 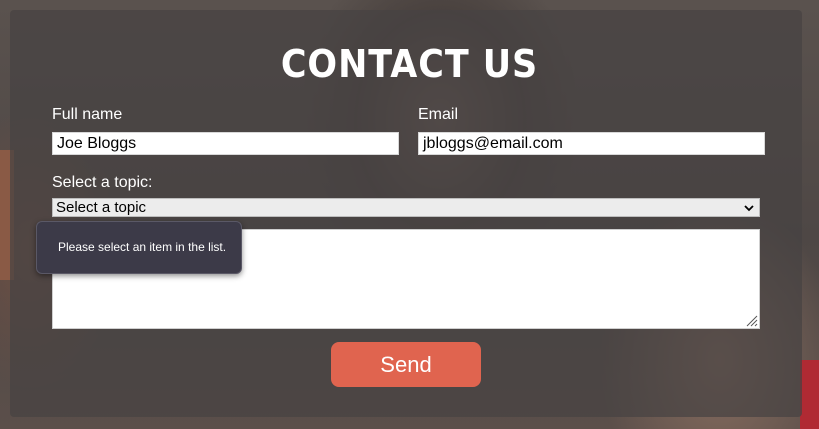 What do you see at coordinates (749, 207) in the screenshot?
I see `chevron-down-icon` at bounding box center [749, 207].